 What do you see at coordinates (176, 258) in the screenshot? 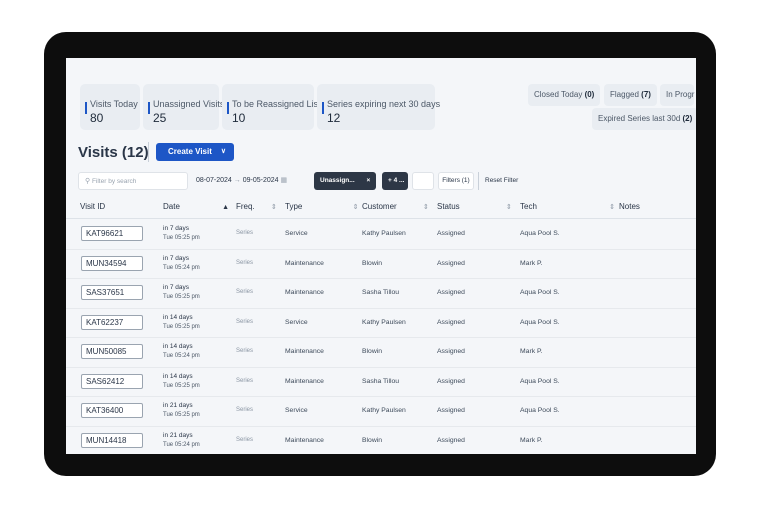
I see `date-relative: in 7 days` at bounding box center [176, 258].